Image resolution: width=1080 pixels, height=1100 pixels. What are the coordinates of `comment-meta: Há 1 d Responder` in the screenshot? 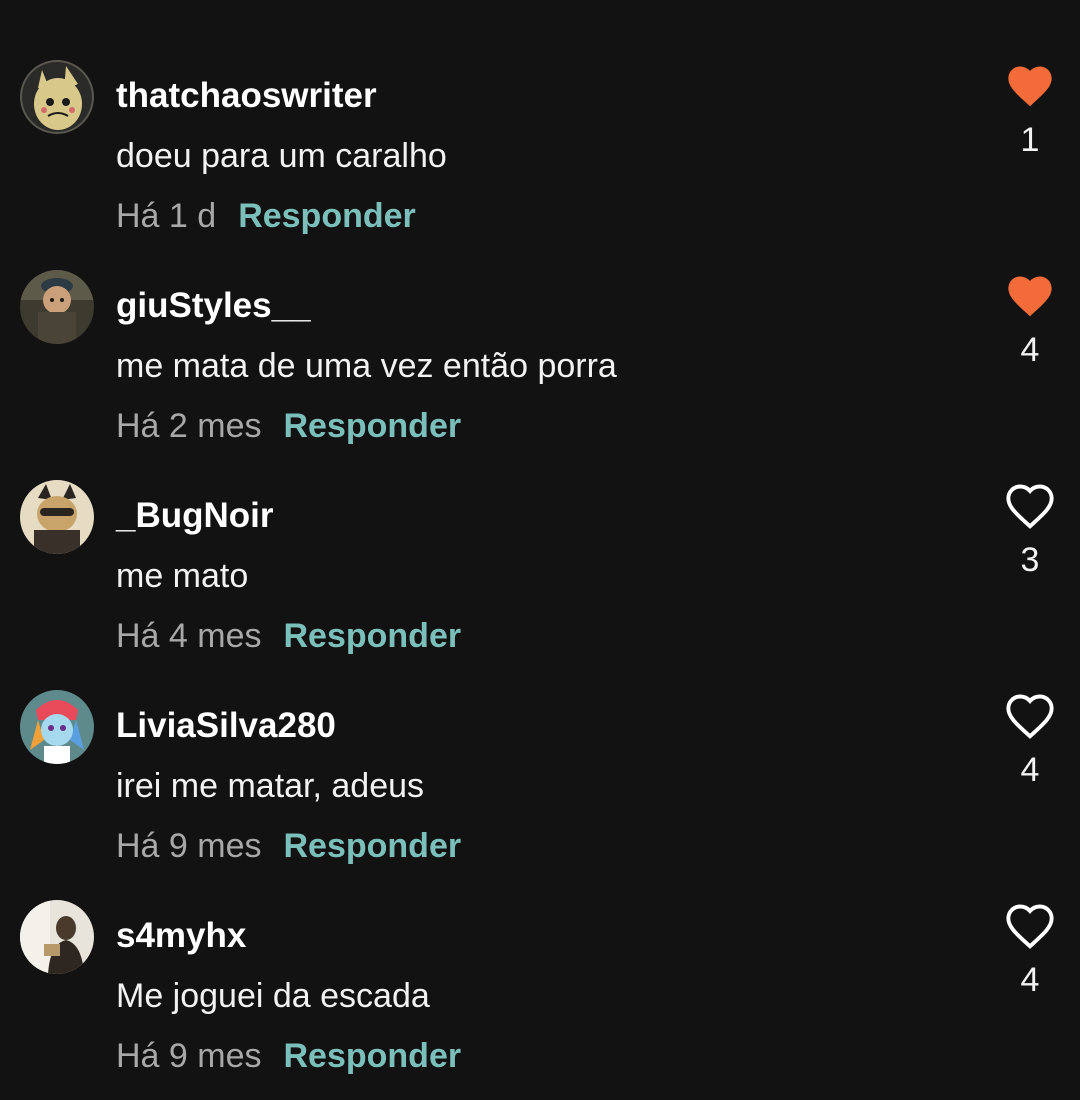 It's located at (266, 216).